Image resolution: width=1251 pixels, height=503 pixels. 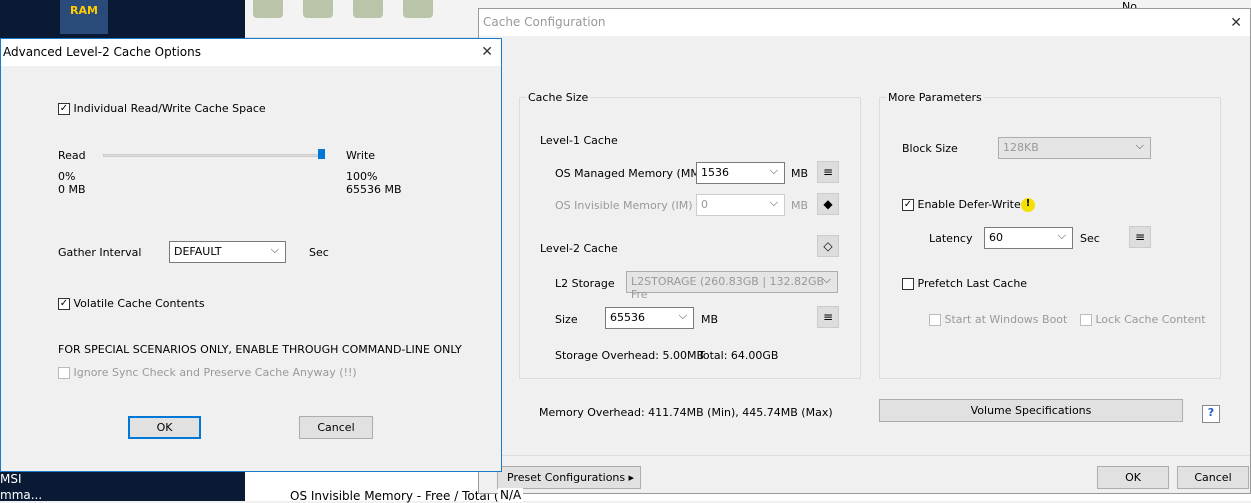 What do you see at coordinates (740, 205) in the screenshot?
I see `im-select: 0` at bounding box center [740, 205].